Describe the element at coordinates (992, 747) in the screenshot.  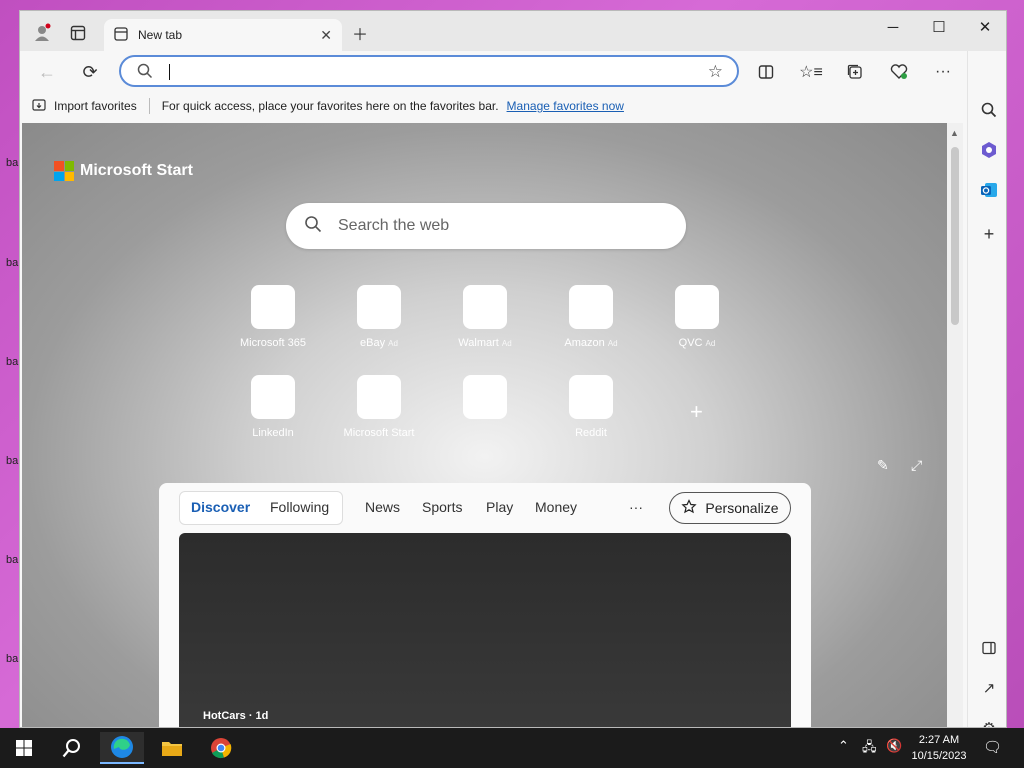
I see `notifications-icon: 🗨` at that location.